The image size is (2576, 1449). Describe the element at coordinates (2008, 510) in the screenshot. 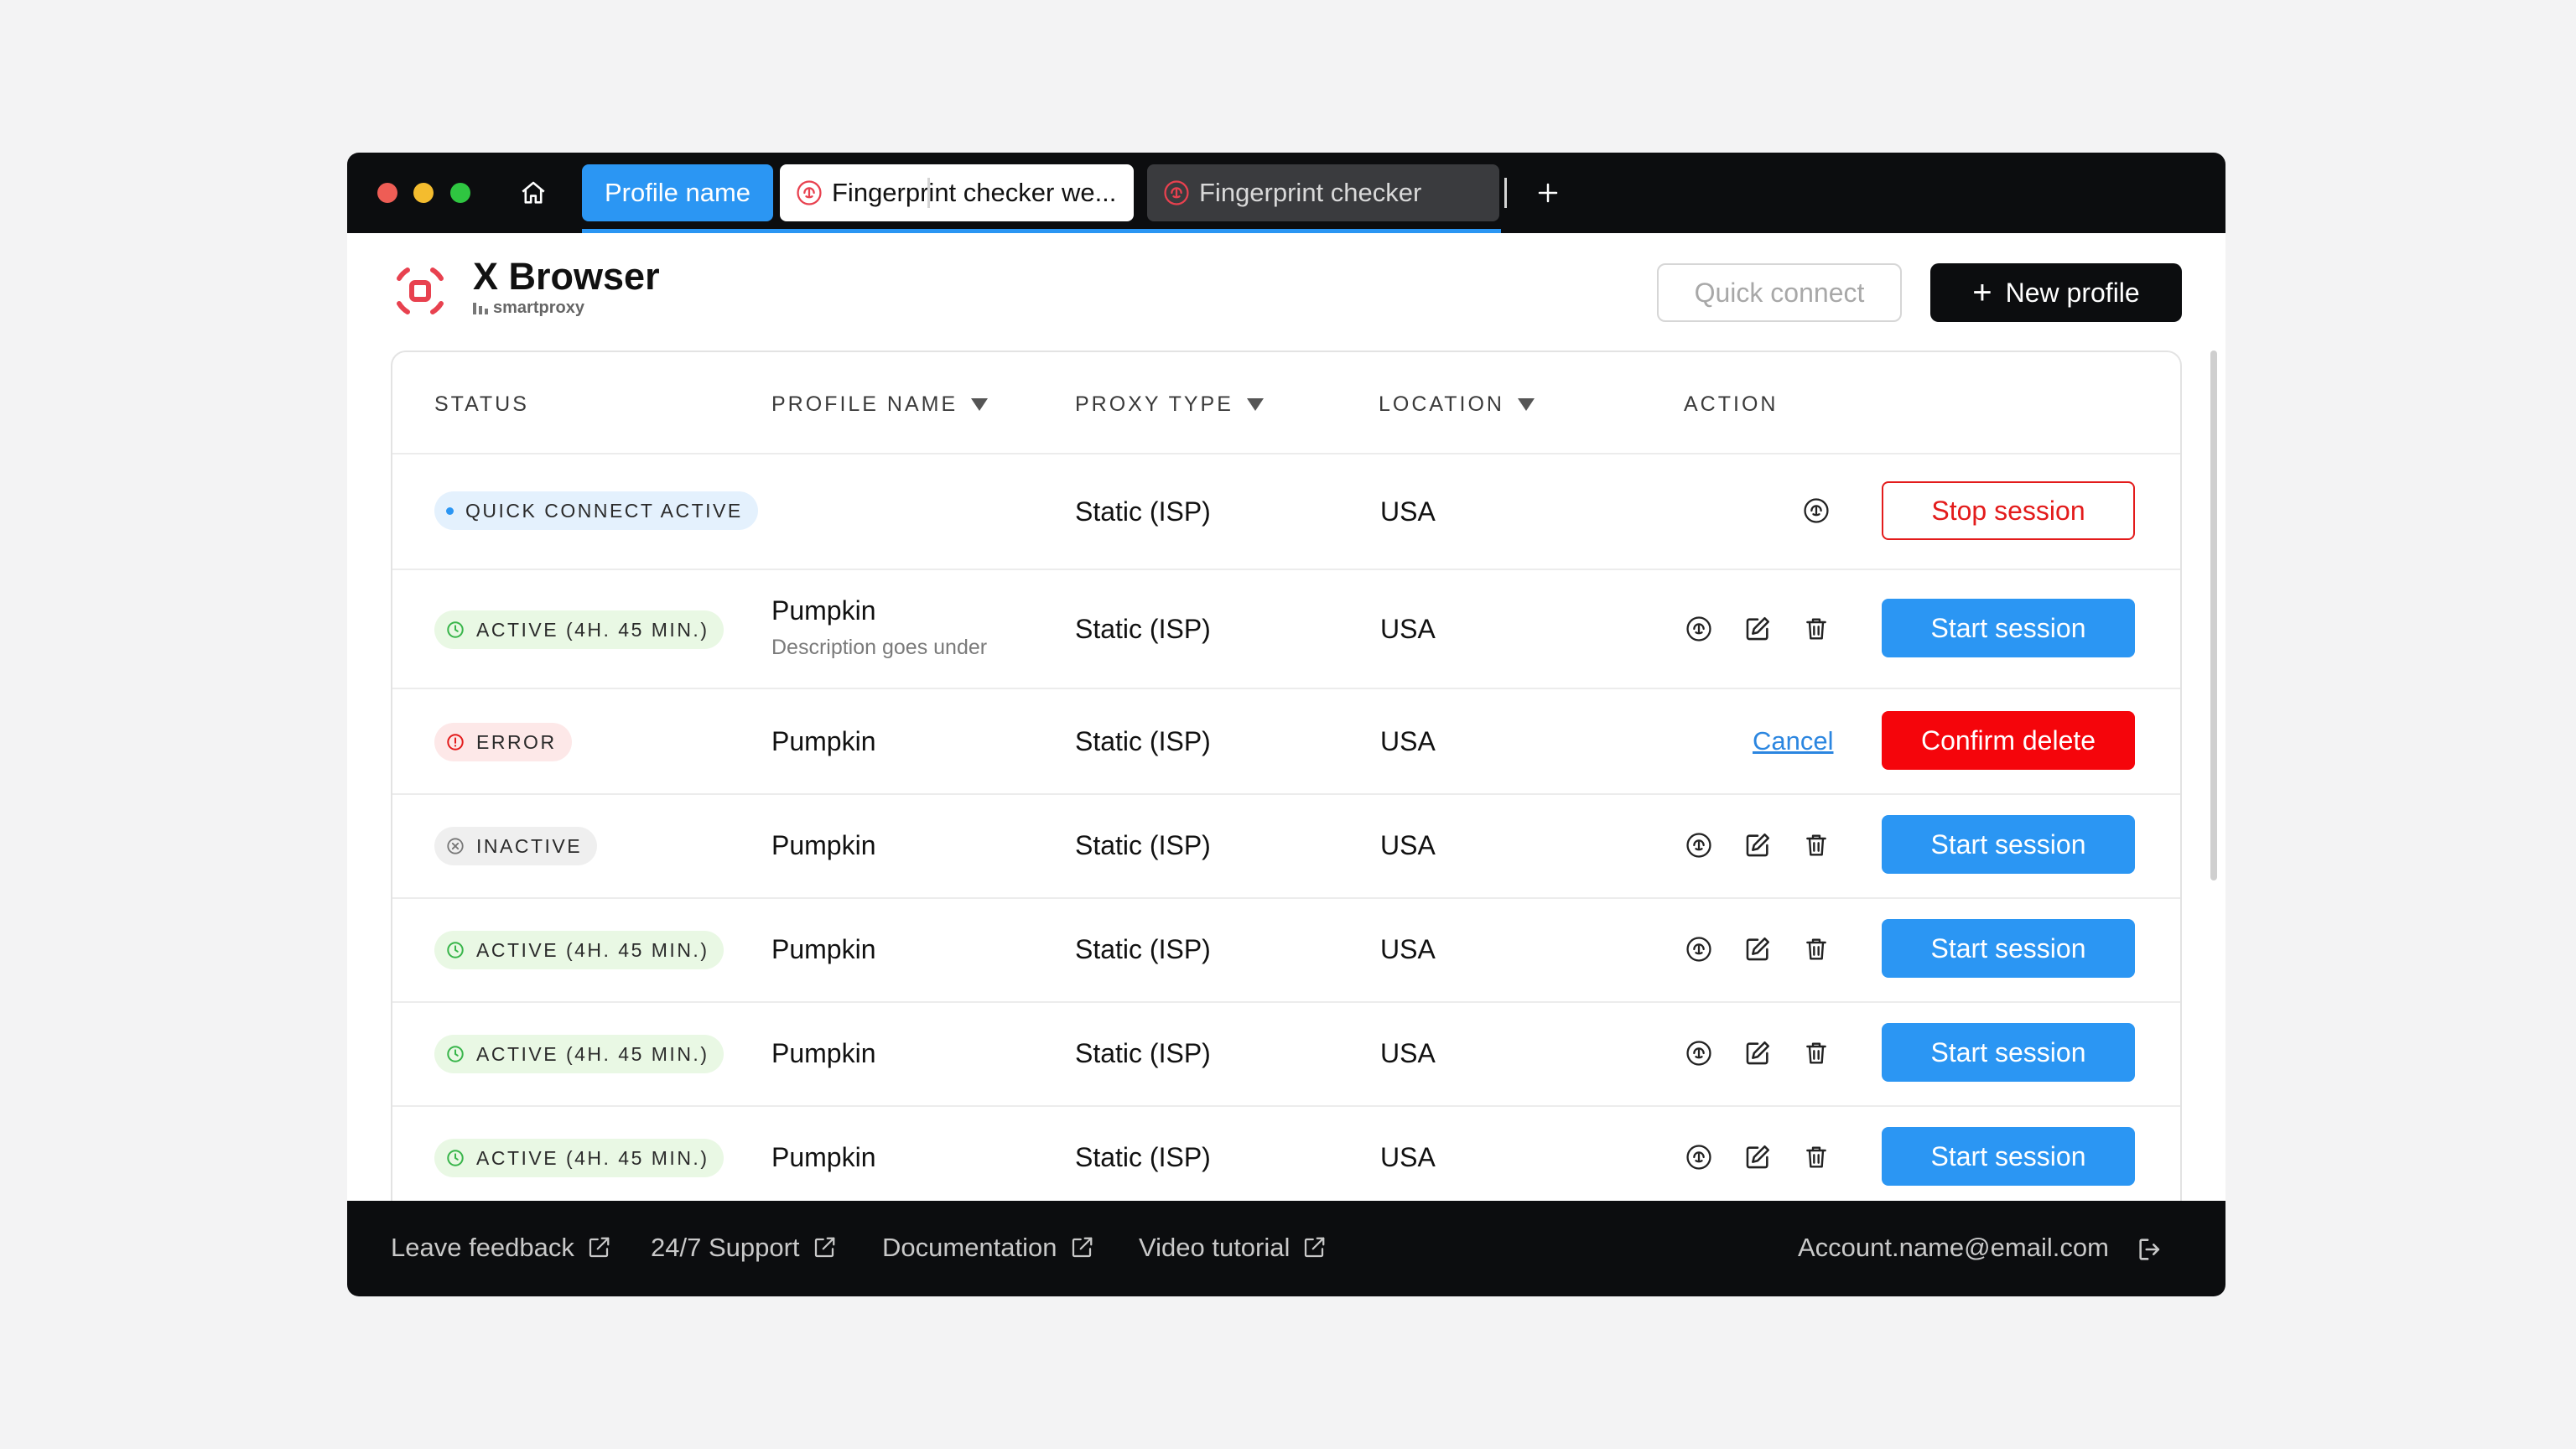

I see `stop-session-button: Stop session` at that location.